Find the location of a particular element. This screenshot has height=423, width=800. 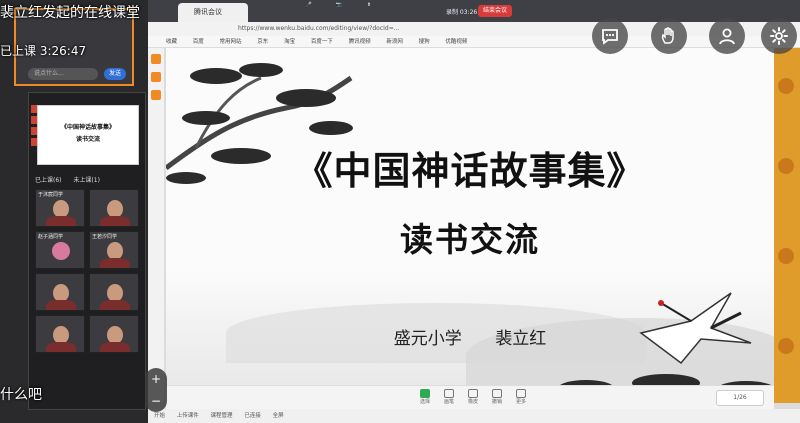

browser-tab: 腾讯会议 is located at coordinates (213, 12).